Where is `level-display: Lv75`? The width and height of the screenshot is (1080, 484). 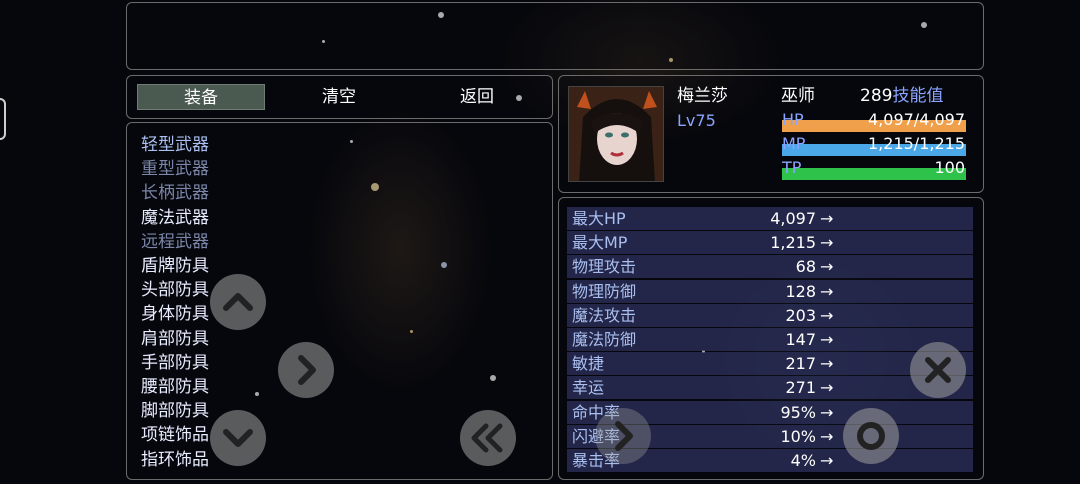
level-display: Lv75 is located at coordinates (696, 121).